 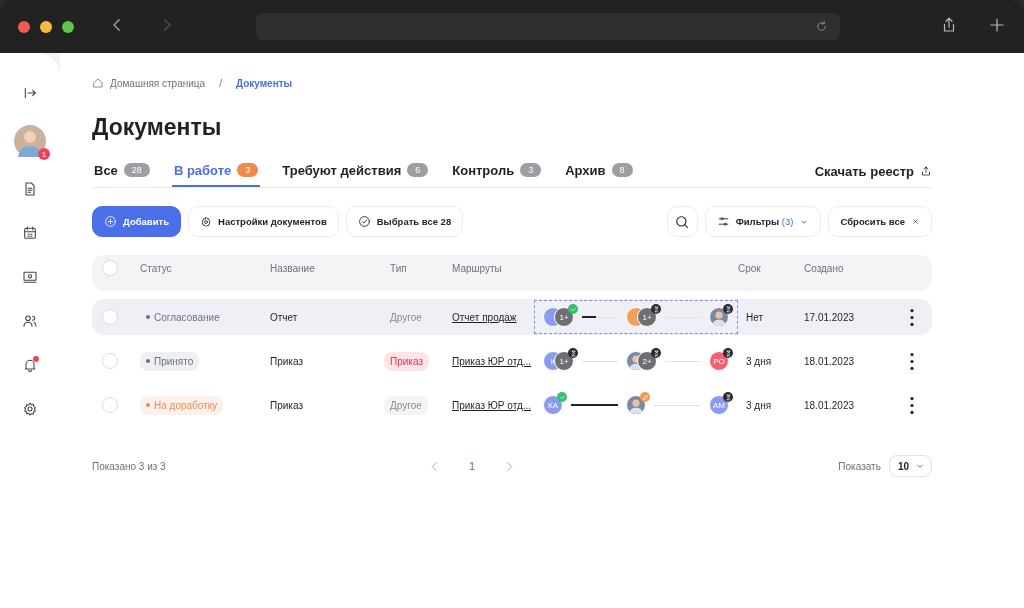 What do you see at coordinates (157, 127) in the screenshot?
I see `page-title: Документы` at bounding box center [157, 127].